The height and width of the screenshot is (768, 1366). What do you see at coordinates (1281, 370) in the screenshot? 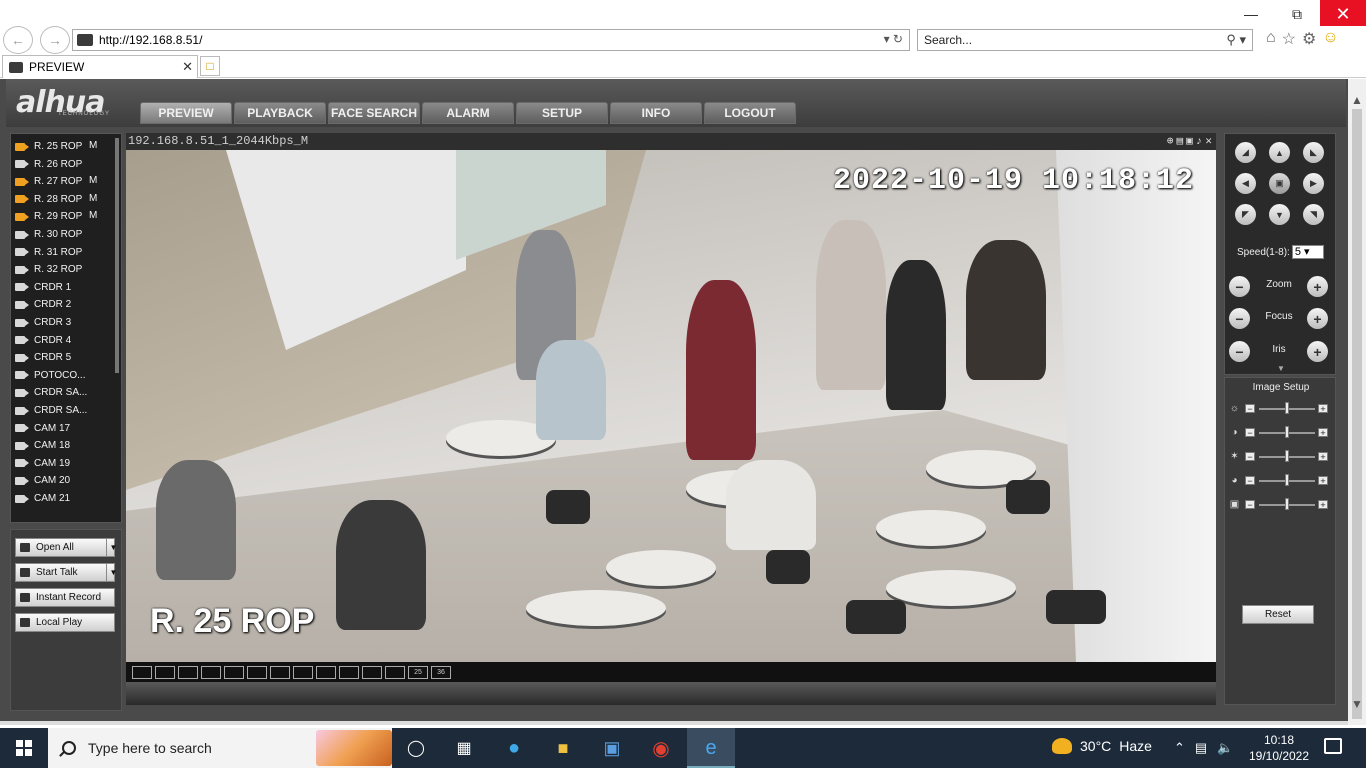
I see `collapse-chevron-icon: ▼` at bounding box center [1281, 370].